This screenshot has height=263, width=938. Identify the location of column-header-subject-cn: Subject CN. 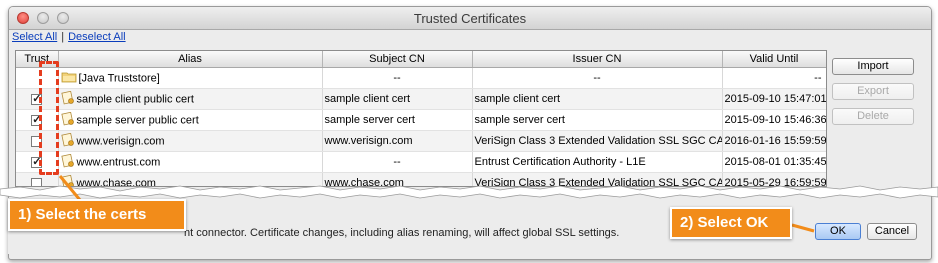
(397, 59).